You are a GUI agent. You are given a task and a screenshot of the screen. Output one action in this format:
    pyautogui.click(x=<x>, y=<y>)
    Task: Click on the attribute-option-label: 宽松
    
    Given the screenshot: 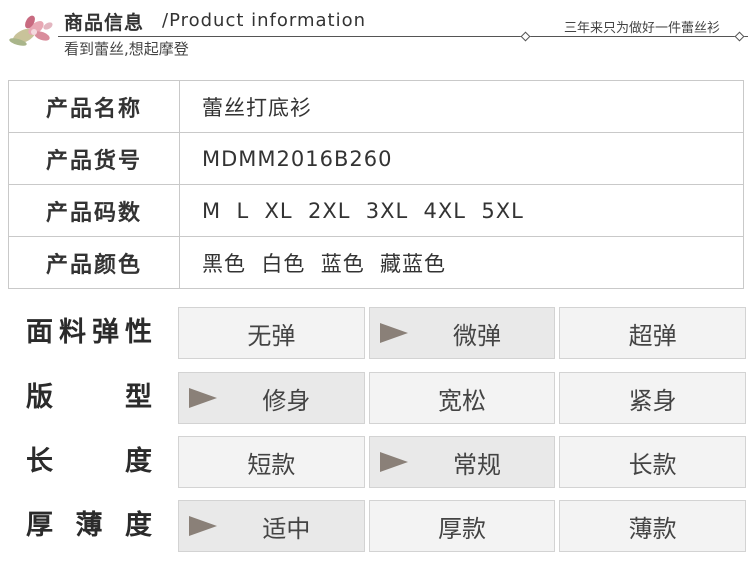 What is the action you would take?
    pyautogui.click(x=462, y=400)
    